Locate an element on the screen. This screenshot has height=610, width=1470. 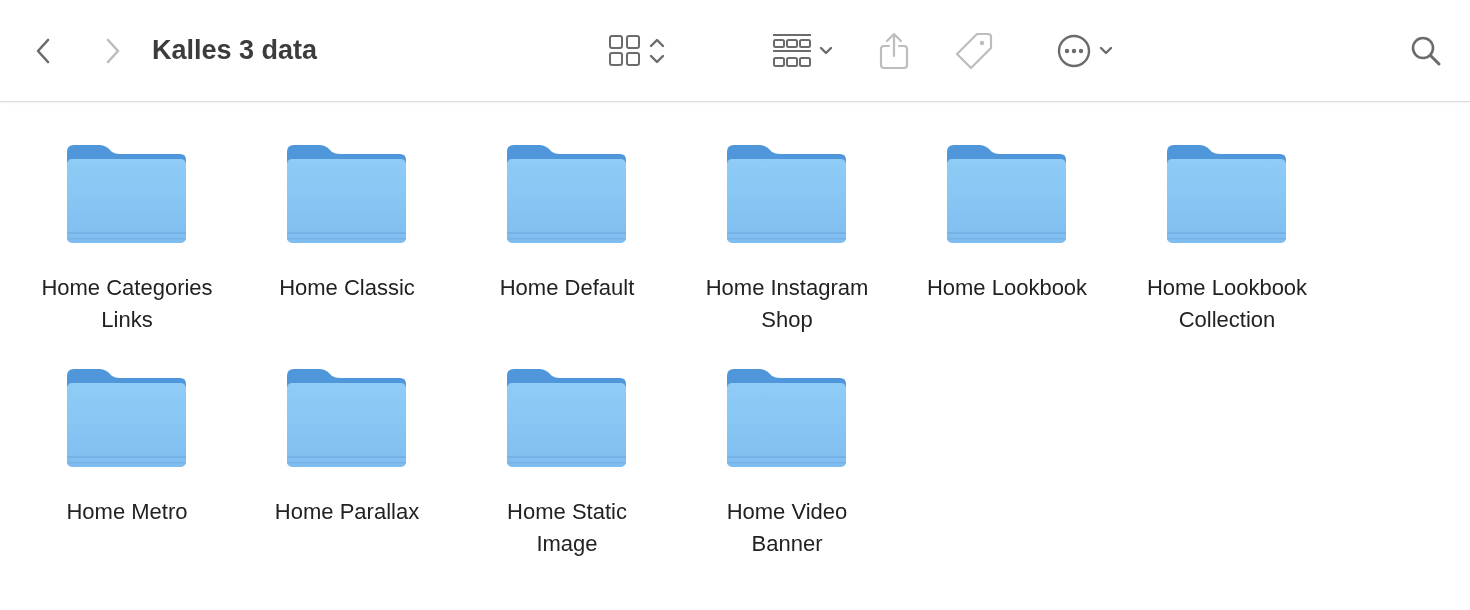
back-chevron-icon is located at coordinates (43, 50).